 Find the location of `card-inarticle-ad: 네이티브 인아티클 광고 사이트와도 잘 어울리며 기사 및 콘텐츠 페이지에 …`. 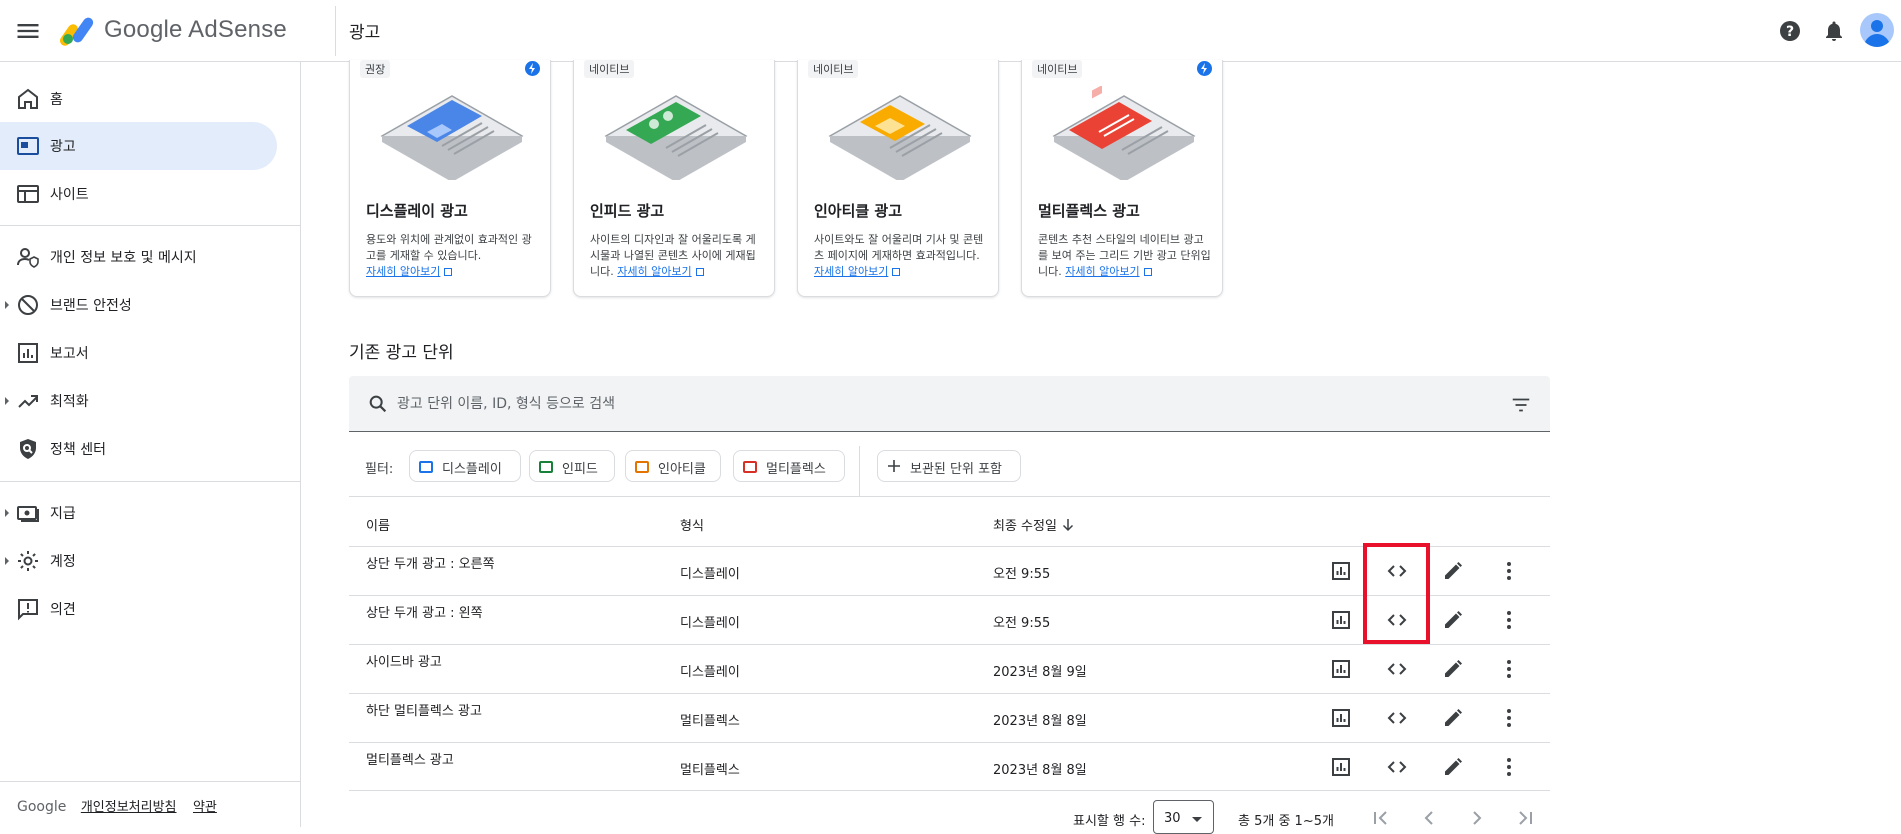

card-inarticle-ad: 네이티브 인아티클 광고 사이트와도 잘 어울리며 기사 및 콘텐츠 페이지에 … is located at coordinates (898, 178).